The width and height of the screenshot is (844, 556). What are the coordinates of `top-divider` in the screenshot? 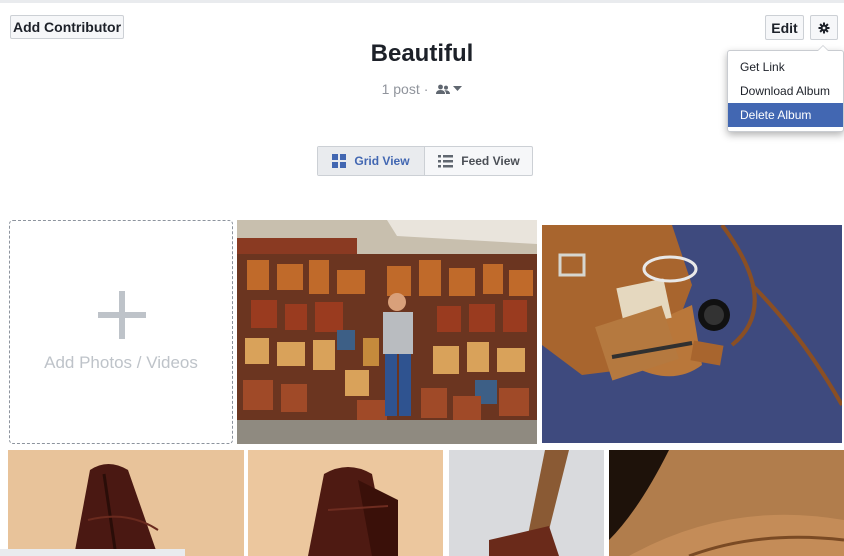 It's located at (422, 1).